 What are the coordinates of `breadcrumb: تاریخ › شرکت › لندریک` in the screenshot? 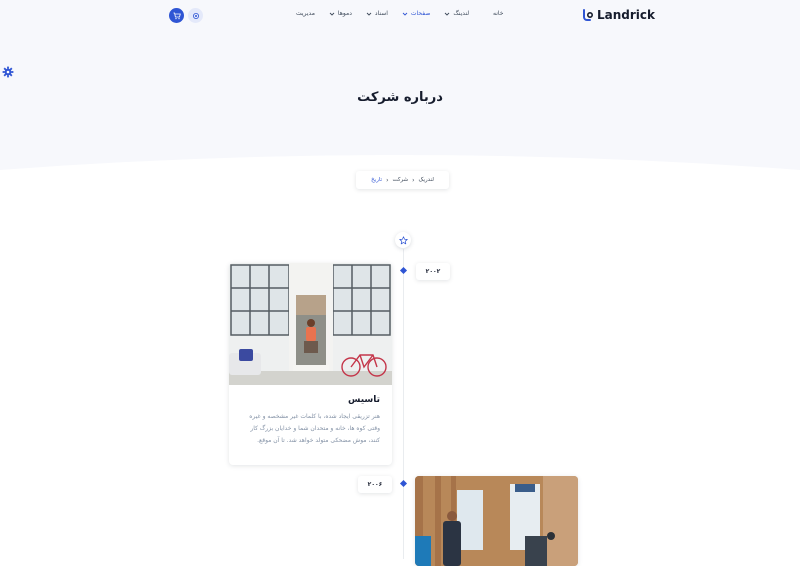 It's located at (402, 180).